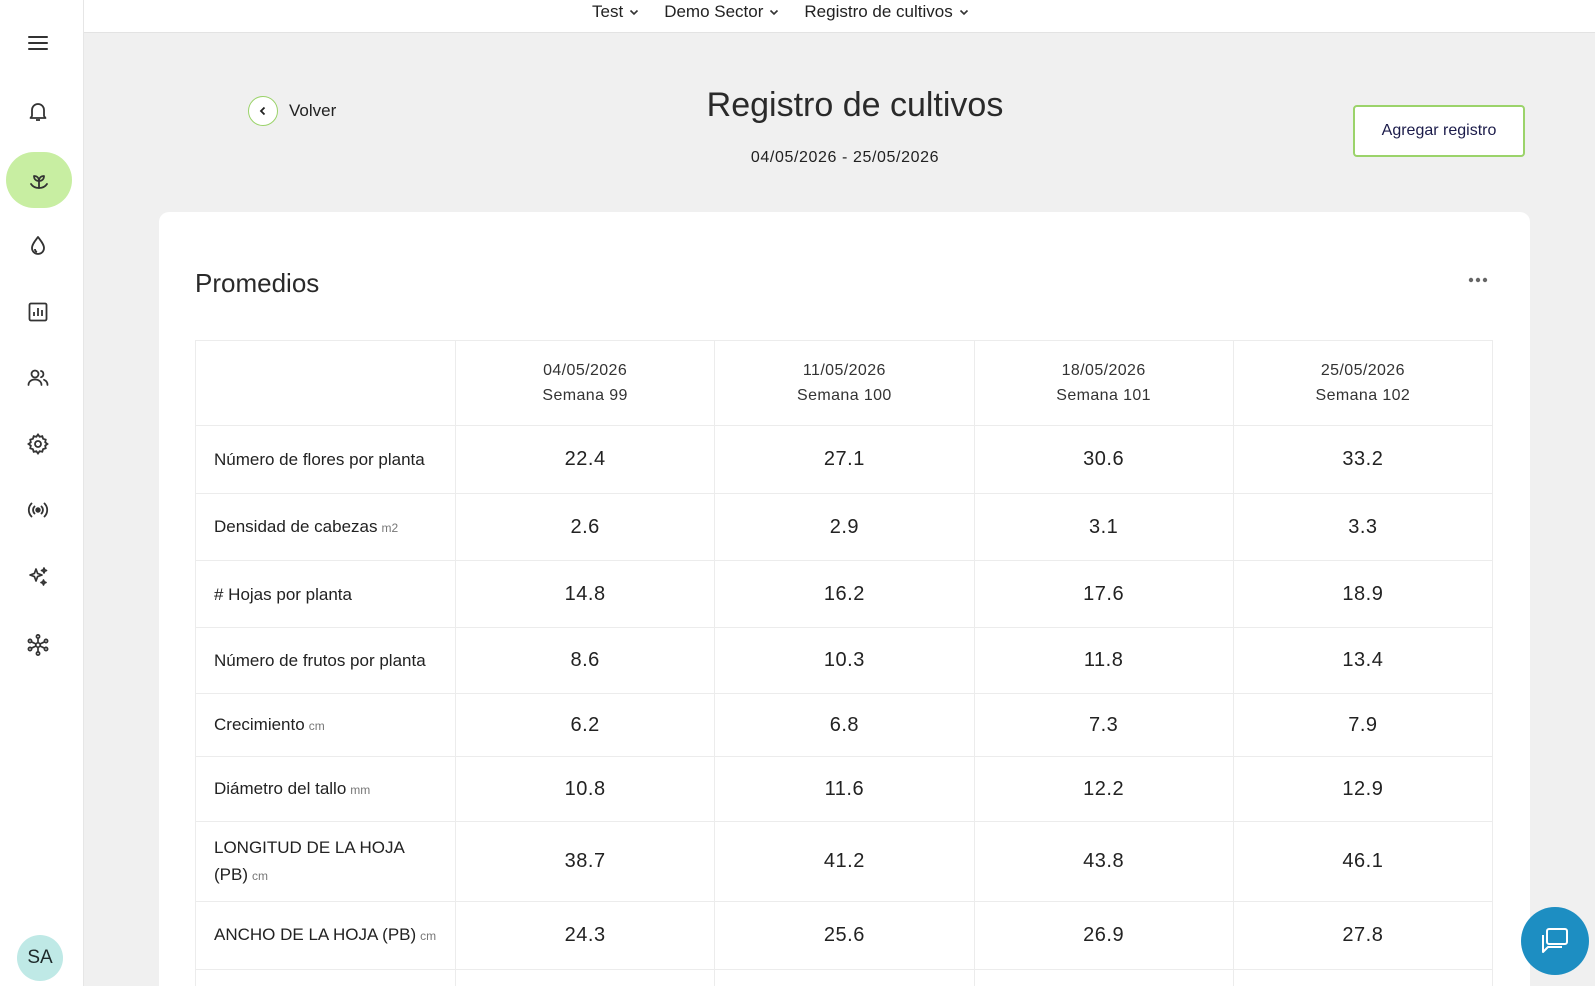 Image resolution: width=1595 pixels, height=986 pixels. I want to click on gear-icon, so click(37, 444).